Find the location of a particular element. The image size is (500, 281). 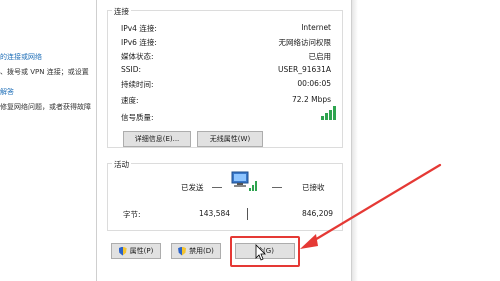

wireless-properties-button: 无线属性(W) is located at coordinates (230, 139).